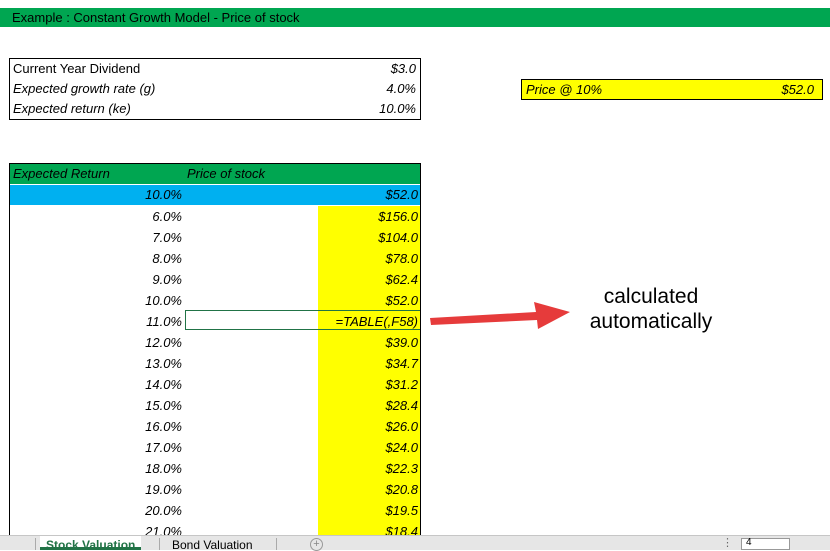  Describe the element at coordinates (749, 542) in the screenshot. I see `scroll-label: 4` at that location.